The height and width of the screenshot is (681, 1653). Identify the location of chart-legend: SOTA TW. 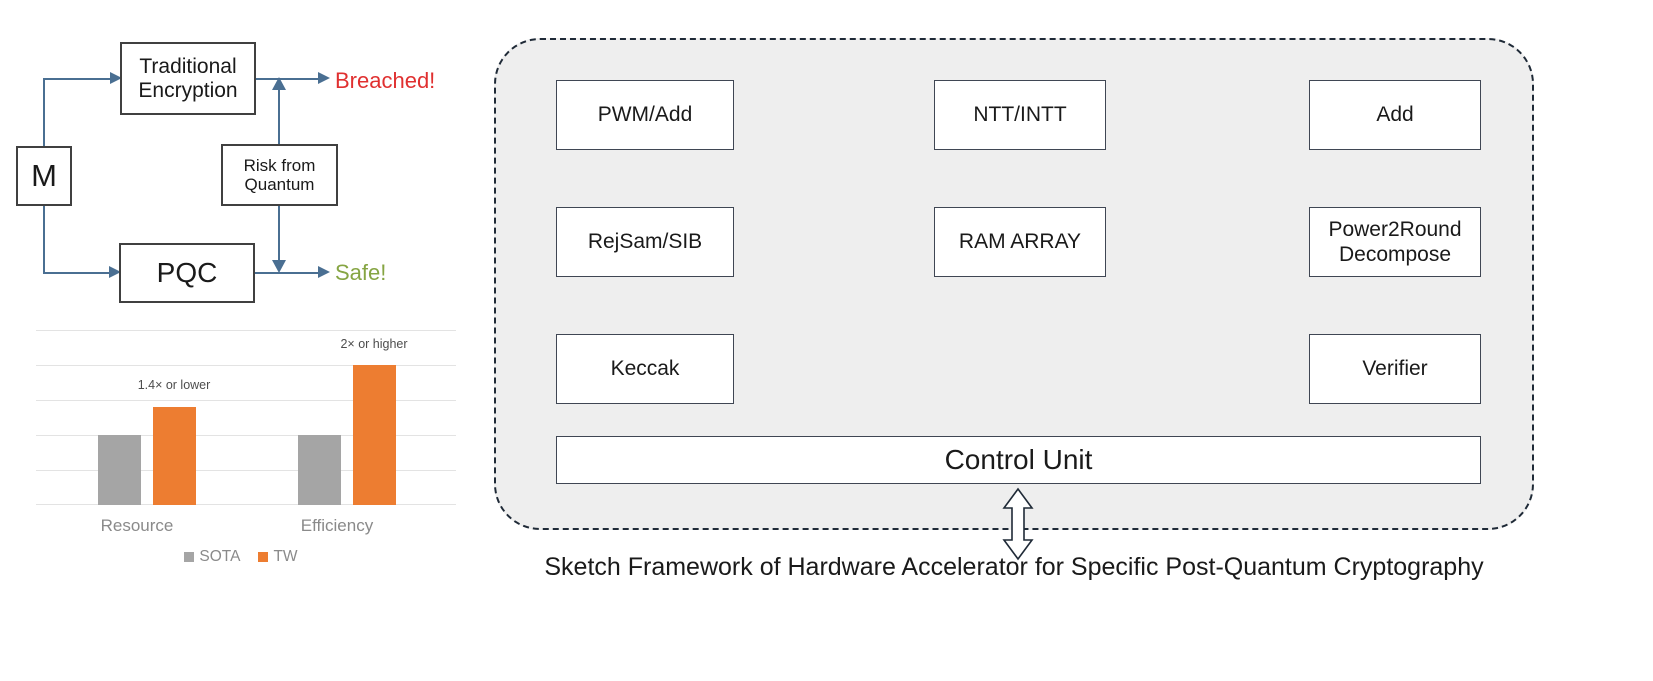
(241, 557).